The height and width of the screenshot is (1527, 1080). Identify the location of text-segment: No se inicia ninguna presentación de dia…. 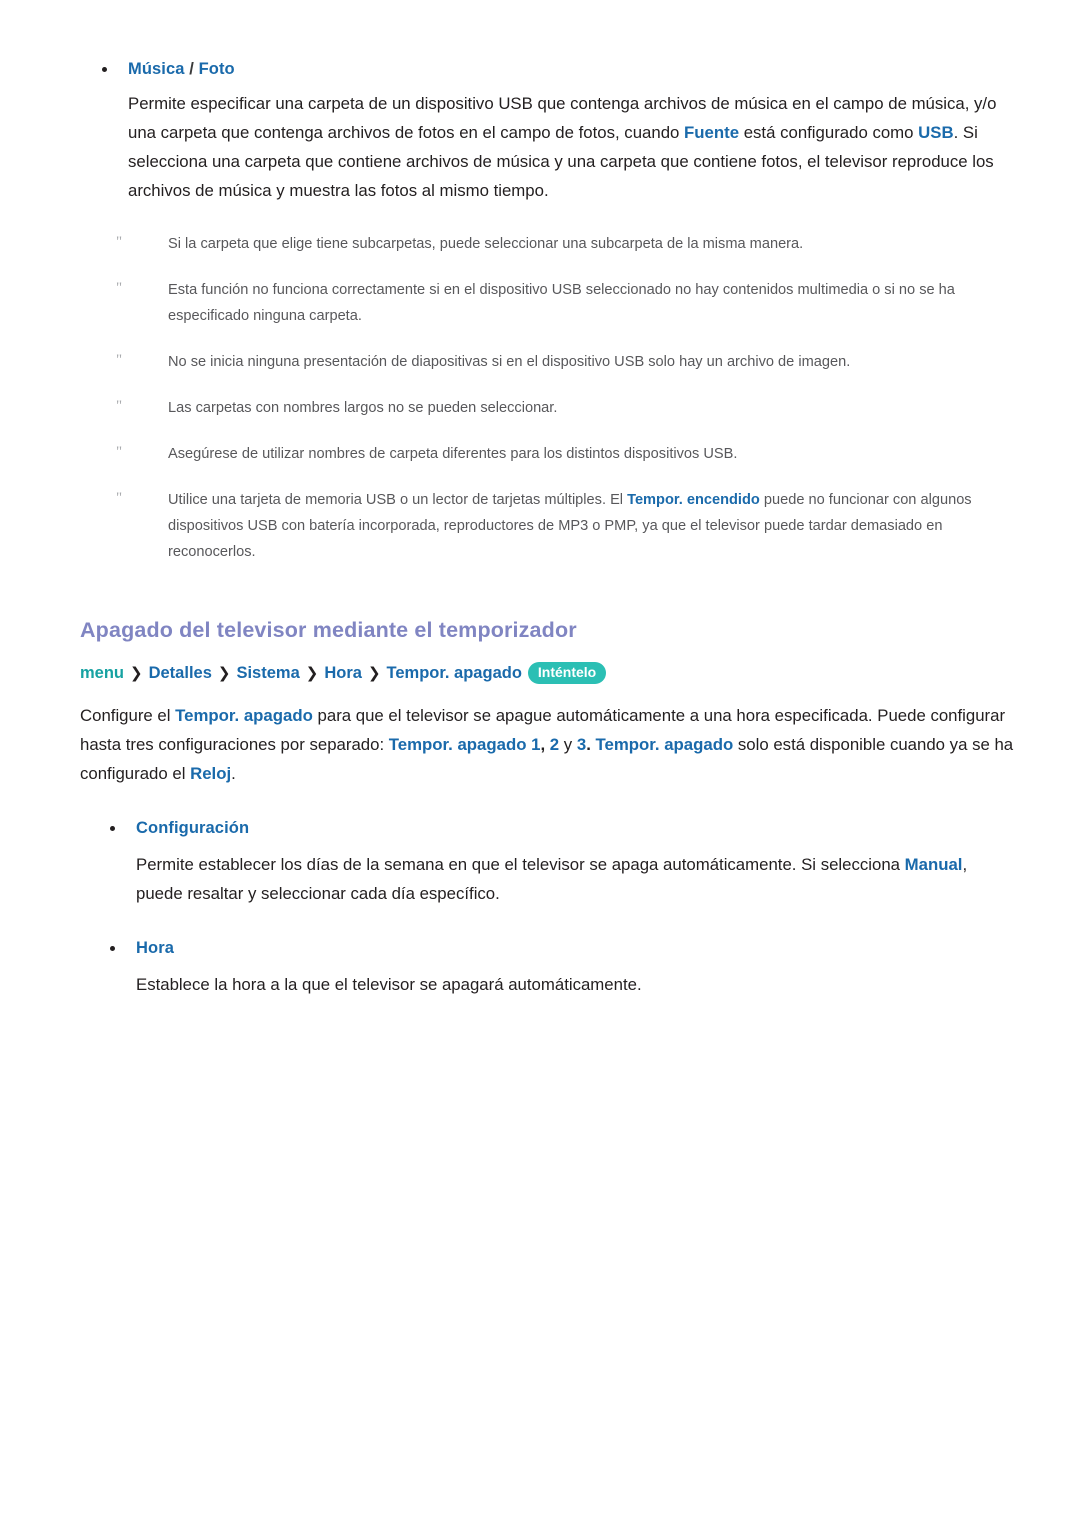
(509, 361).